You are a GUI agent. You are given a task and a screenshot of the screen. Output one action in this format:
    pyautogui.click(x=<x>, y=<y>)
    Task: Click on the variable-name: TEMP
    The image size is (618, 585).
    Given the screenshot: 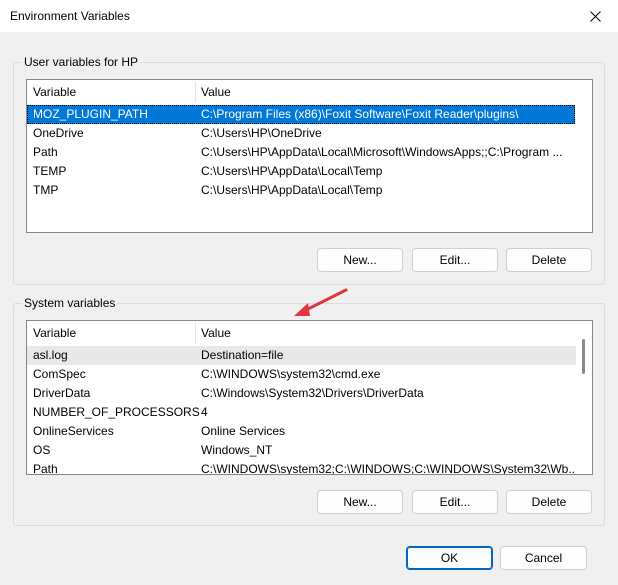 What is the action you would take?
    pyautogui.click(x=50, y=171)
    